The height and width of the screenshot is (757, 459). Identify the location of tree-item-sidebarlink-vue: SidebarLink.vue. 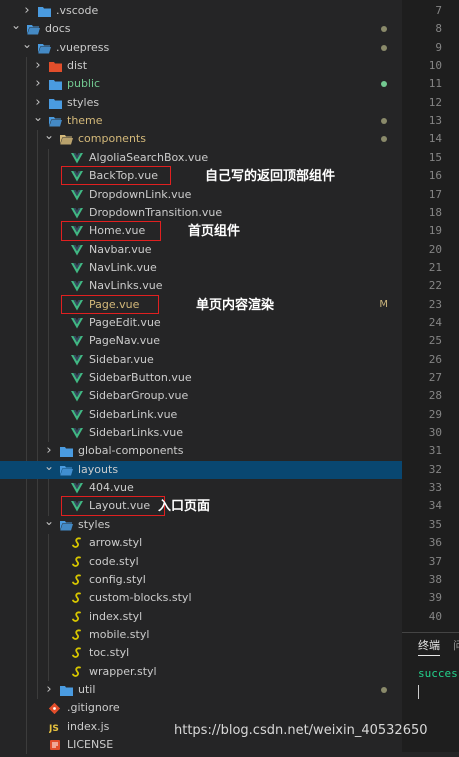
(201, 415).